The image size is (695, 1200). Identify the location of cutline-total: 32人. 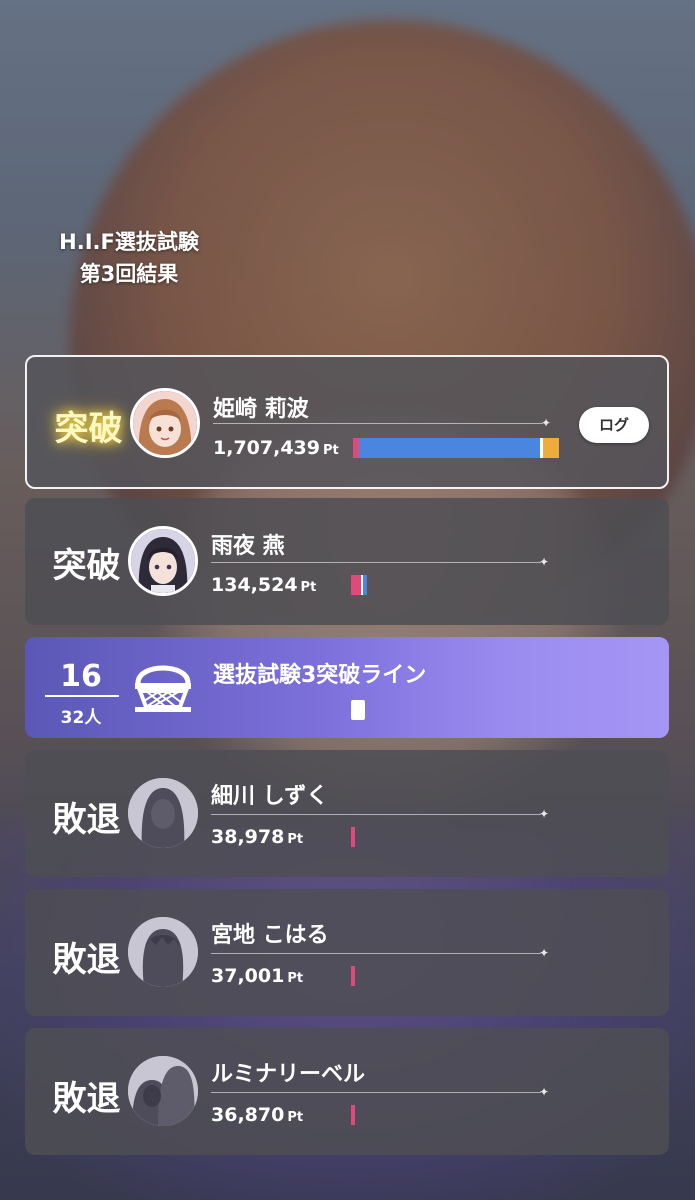
(81, 718).